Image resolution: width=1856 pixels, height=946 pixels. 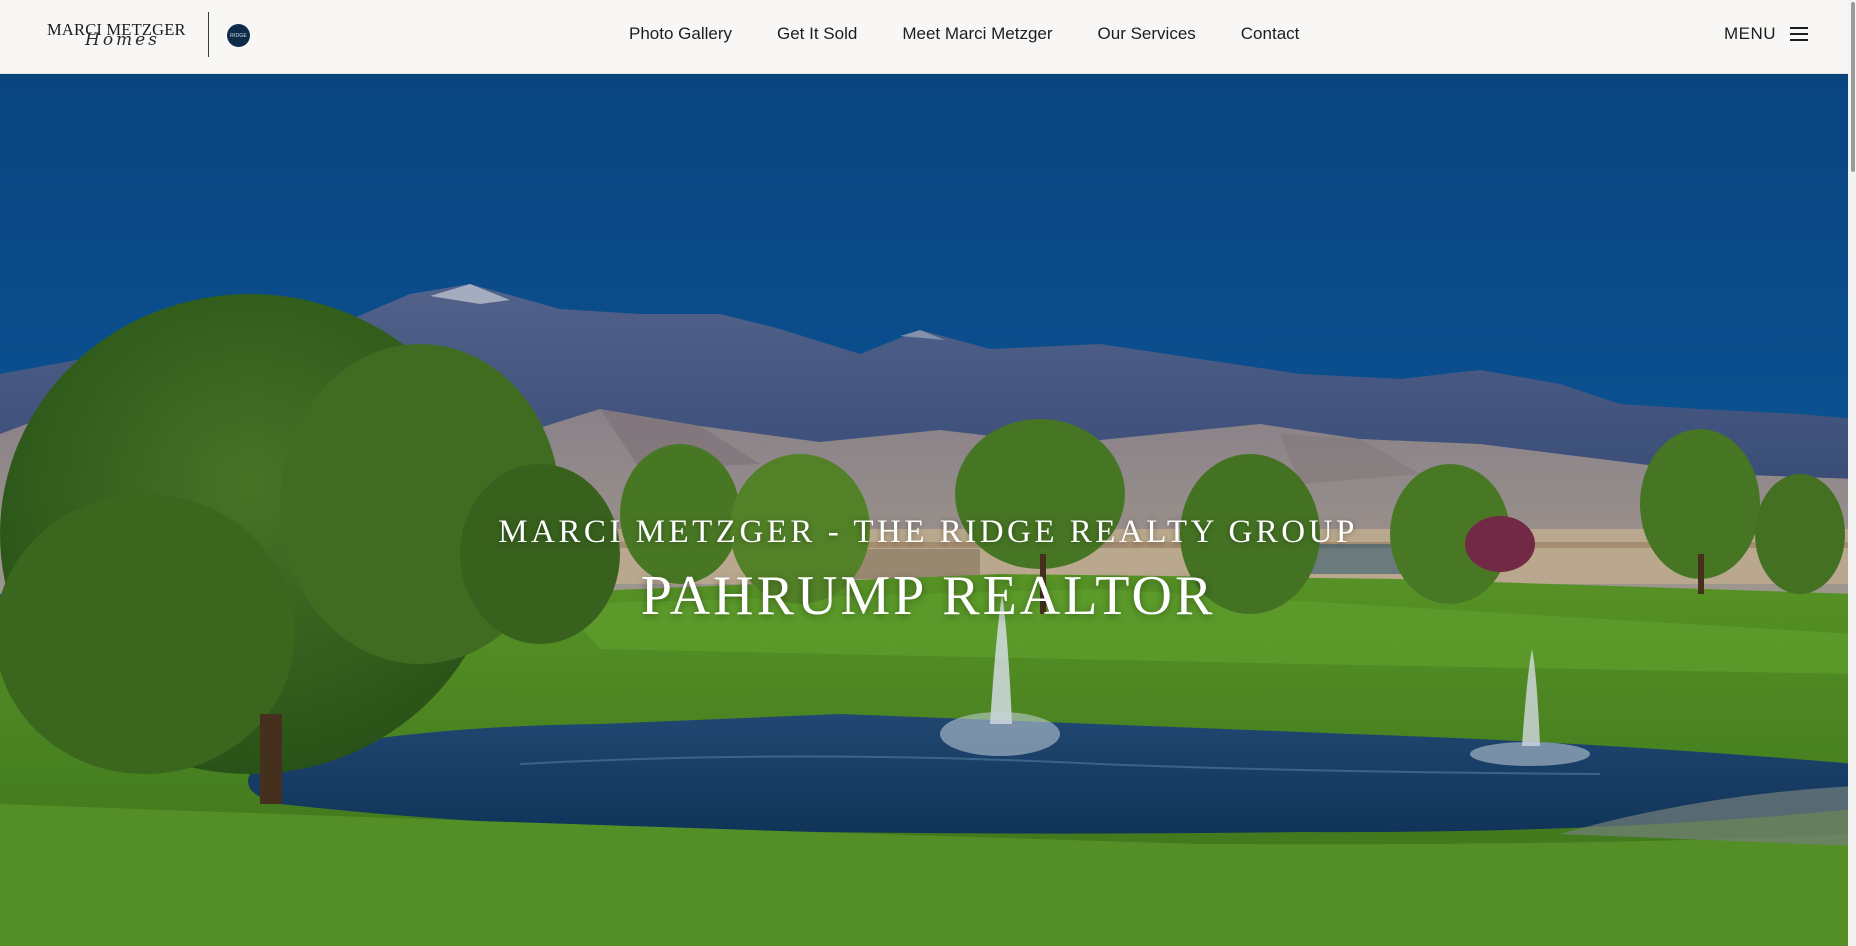 I want to click on nav-get-it-sold: Get It Sold, so click(x=817, y=34).